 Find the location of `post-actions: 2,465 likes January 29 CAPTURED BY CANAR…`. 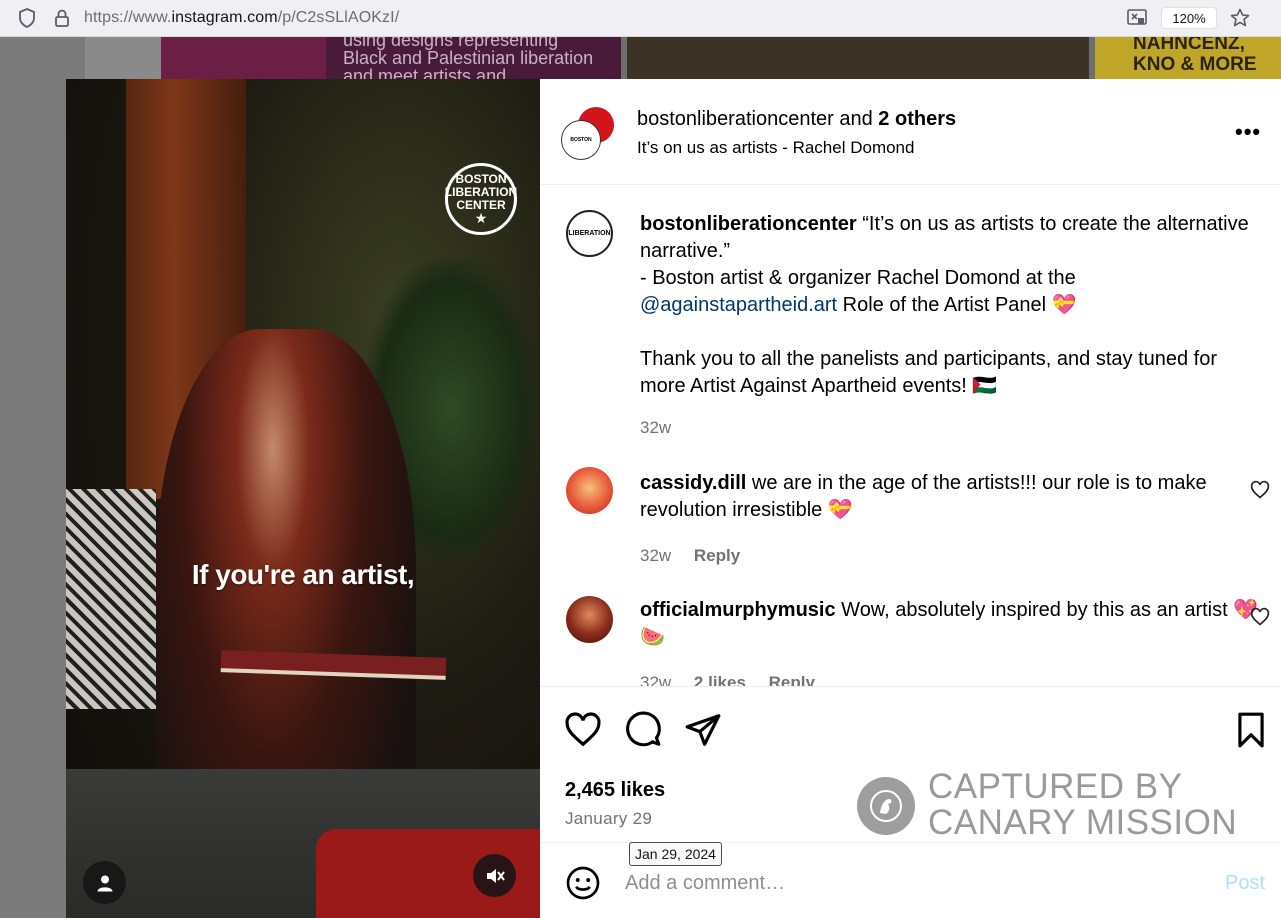

post-actions: 2,465 likes January 29 CAPTURED BY CANAR… is located at coordinates (910, 764).